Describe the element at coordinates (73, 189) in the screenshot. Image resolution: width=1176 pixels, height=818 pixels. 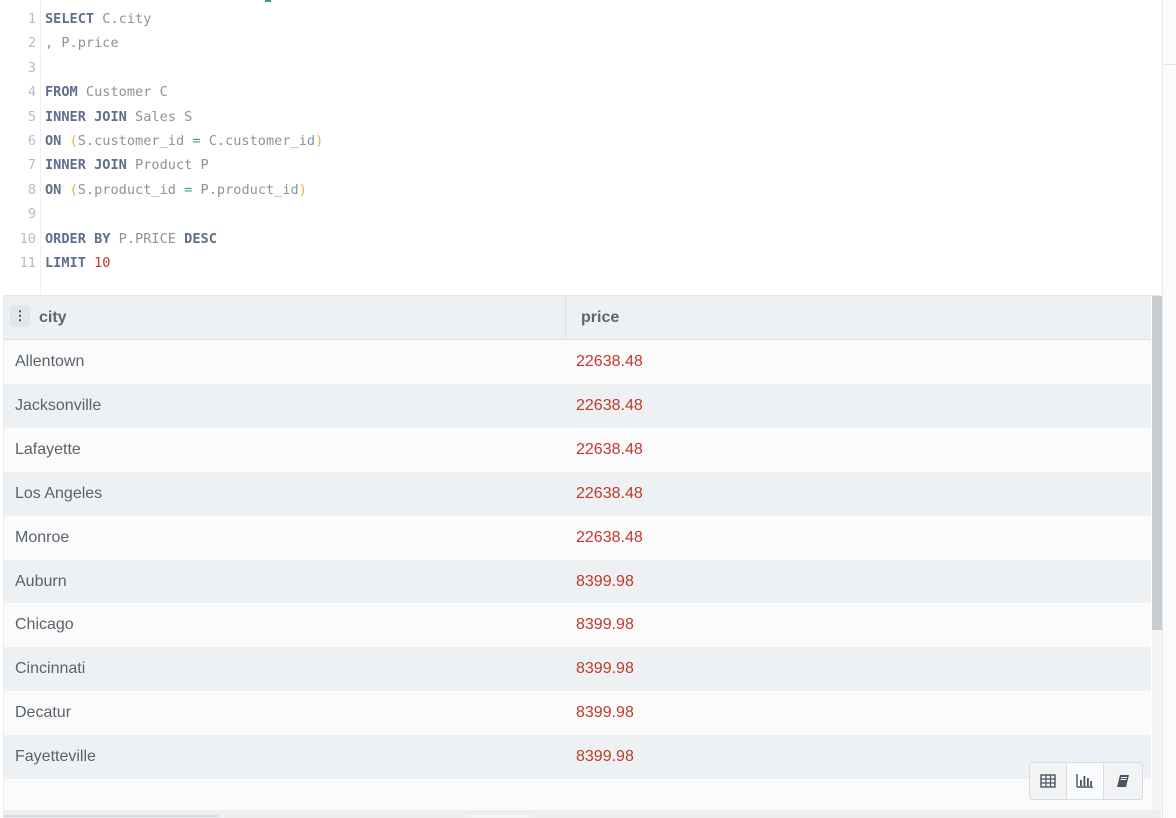
I see `code-token: (` at that location.